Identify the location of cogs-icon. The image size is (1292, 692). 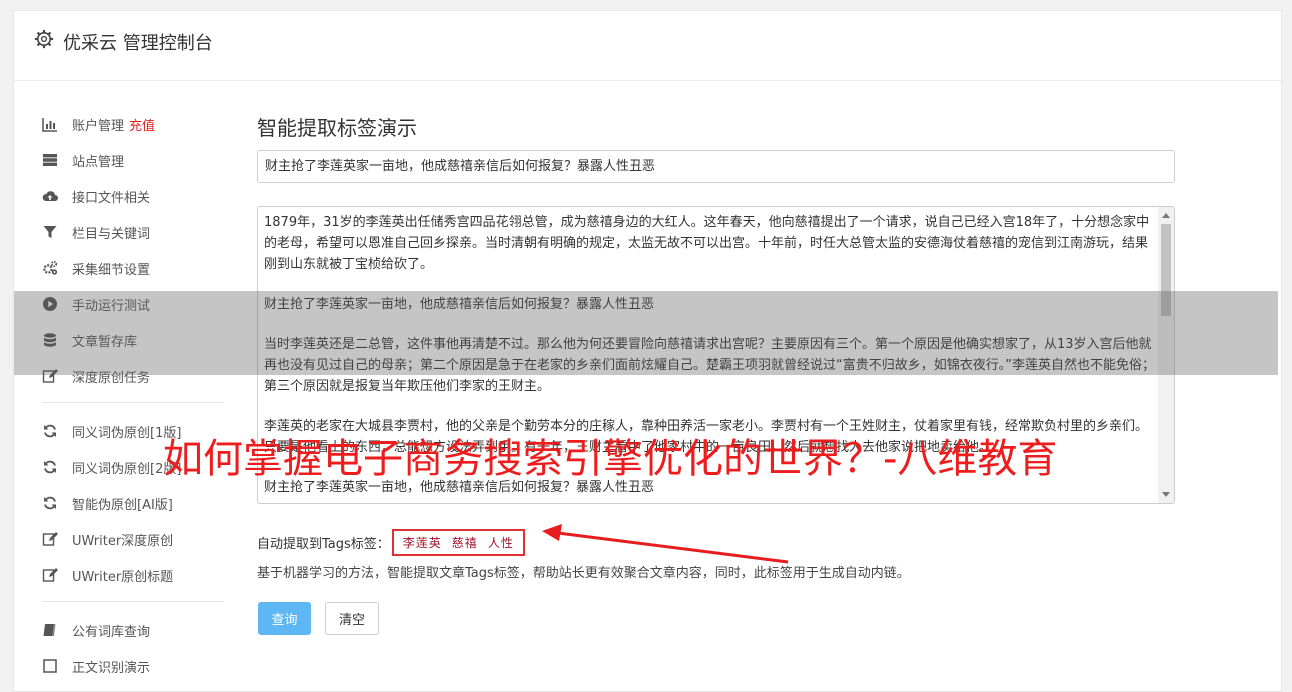
(50, 268).